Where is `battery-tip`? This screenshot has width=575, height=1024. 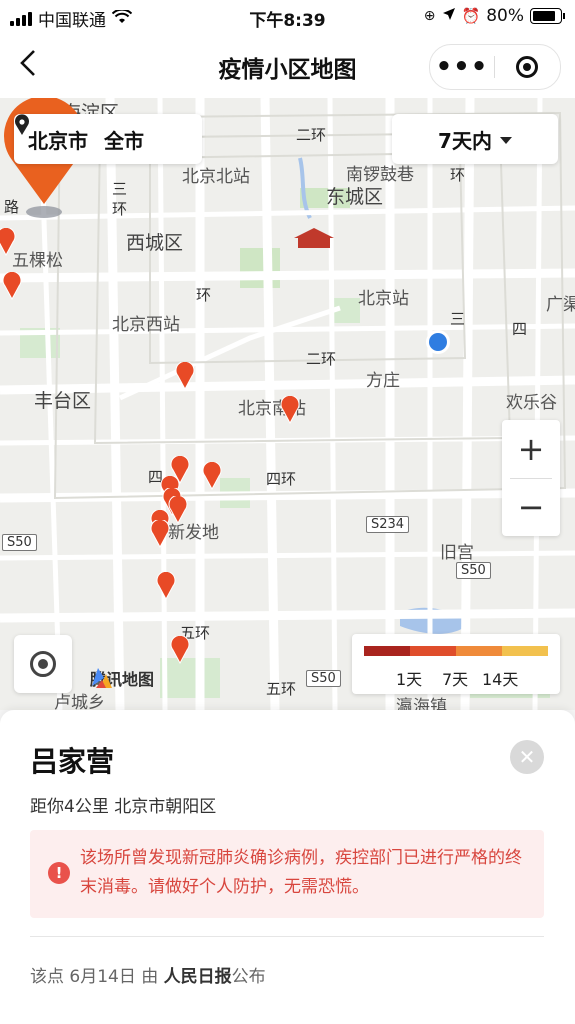 battery-tip is located at coordinates (564, 16).